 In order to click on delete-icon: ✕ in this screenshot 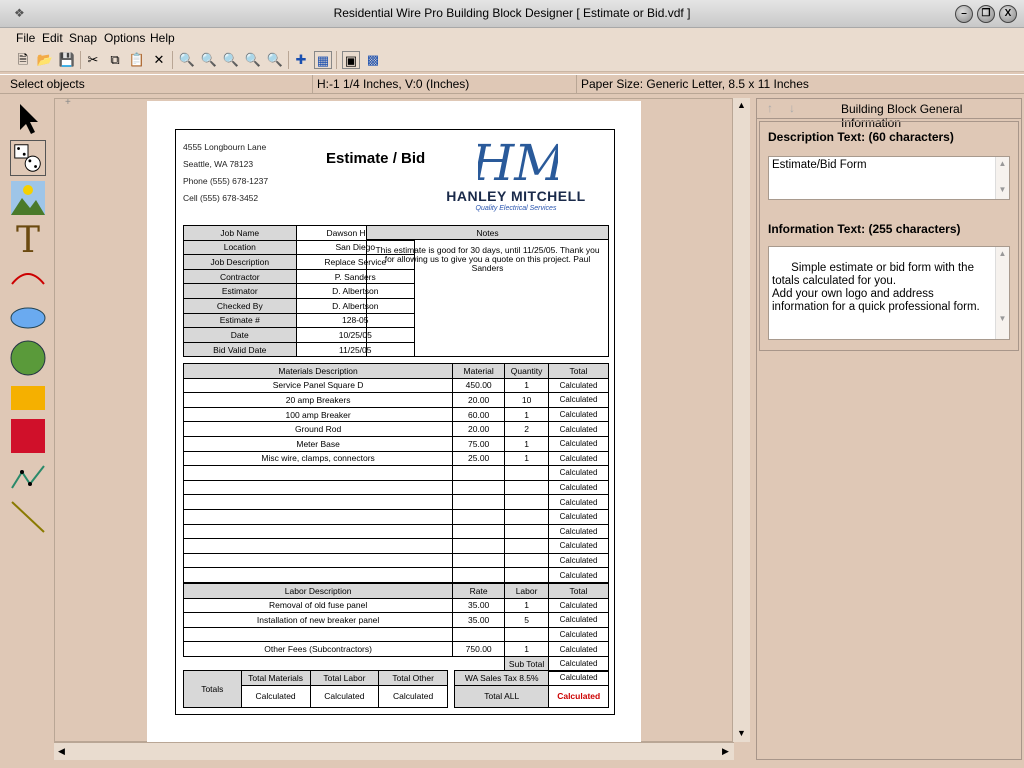, I will do `click(159, 60)`.